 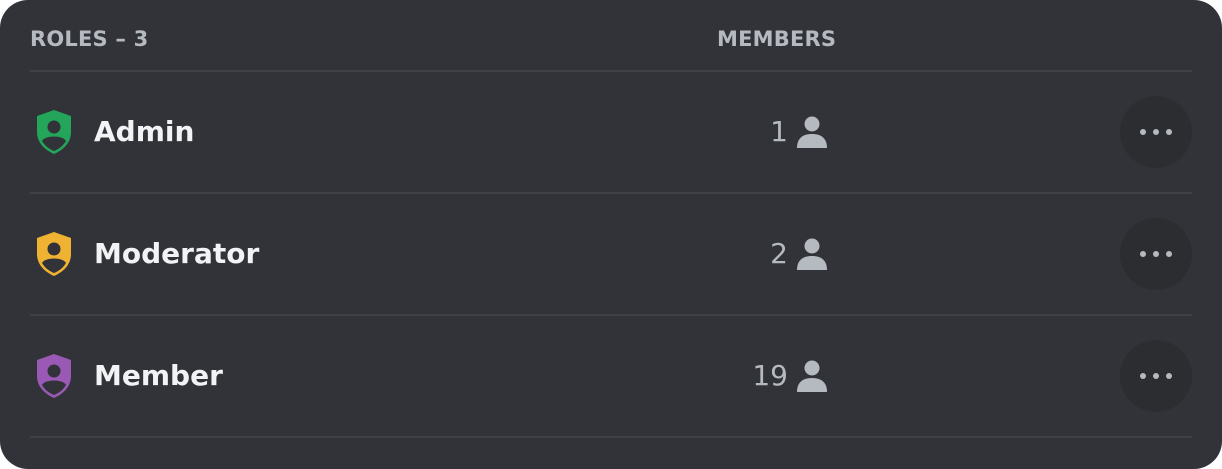 I want to click on role-name: Admin, so click(x=144, y=131).